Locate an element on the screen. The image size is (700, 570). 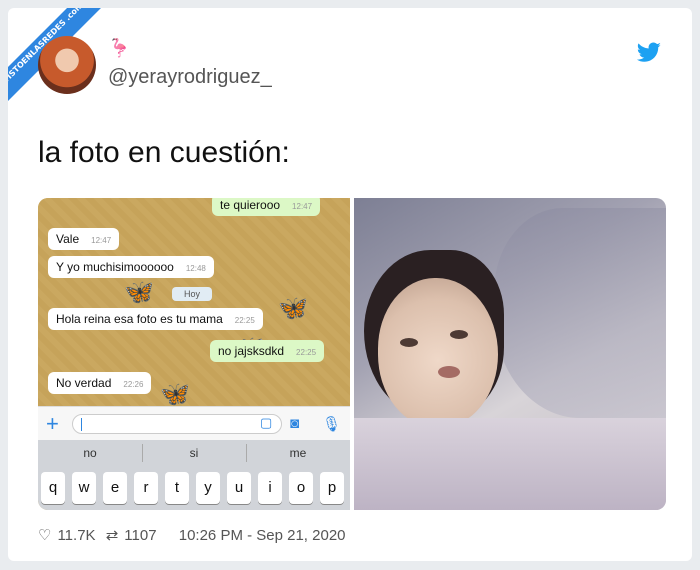
key-p: p is located at coordinates (332, 488).